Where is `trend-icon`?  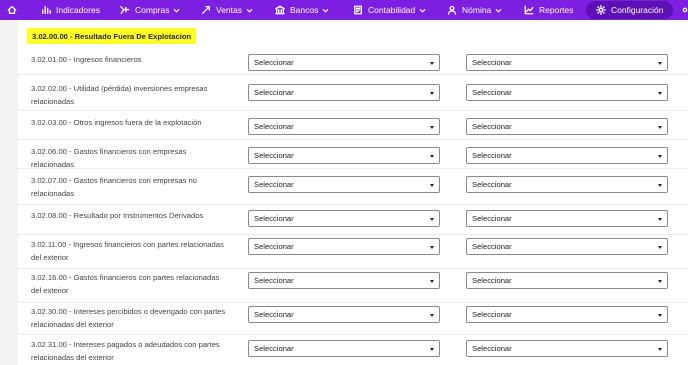 trend-icon is located at coordinates (206, 10).